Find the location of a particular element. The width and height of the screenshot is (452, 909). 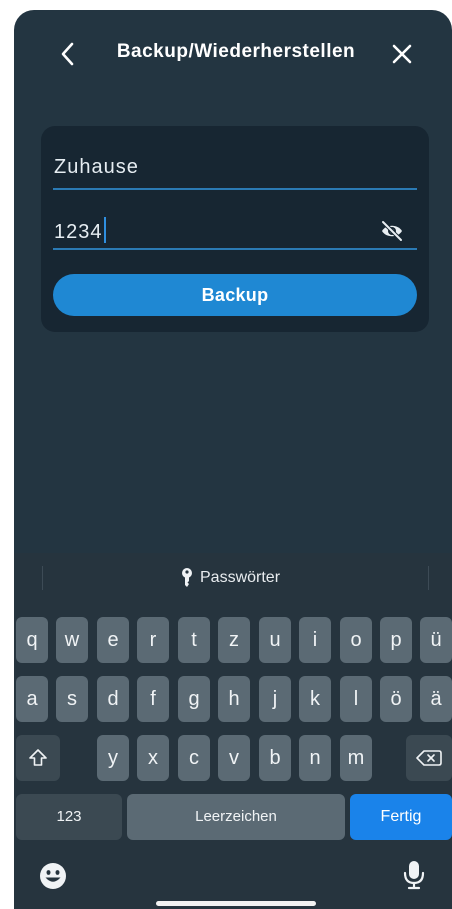

shift-key is located at coordinates (38, 758).